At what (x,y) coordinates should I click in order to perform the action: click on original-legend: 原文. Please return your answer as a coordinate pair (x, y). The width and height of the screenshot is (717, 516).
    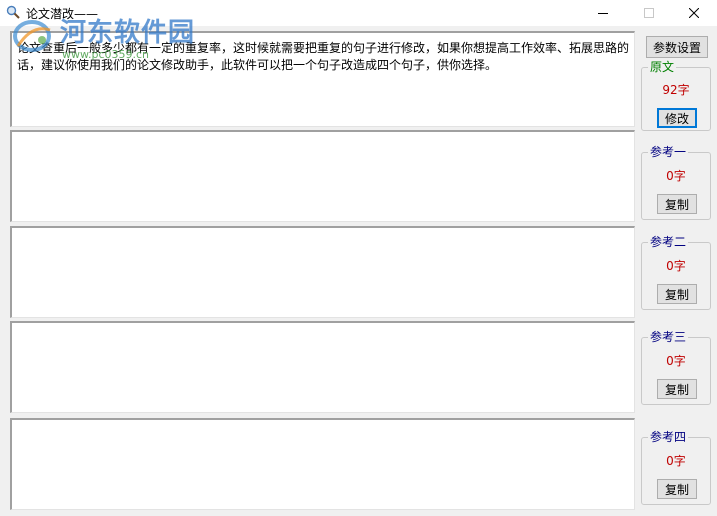
    Looking at the image, I should click on (662, 67).